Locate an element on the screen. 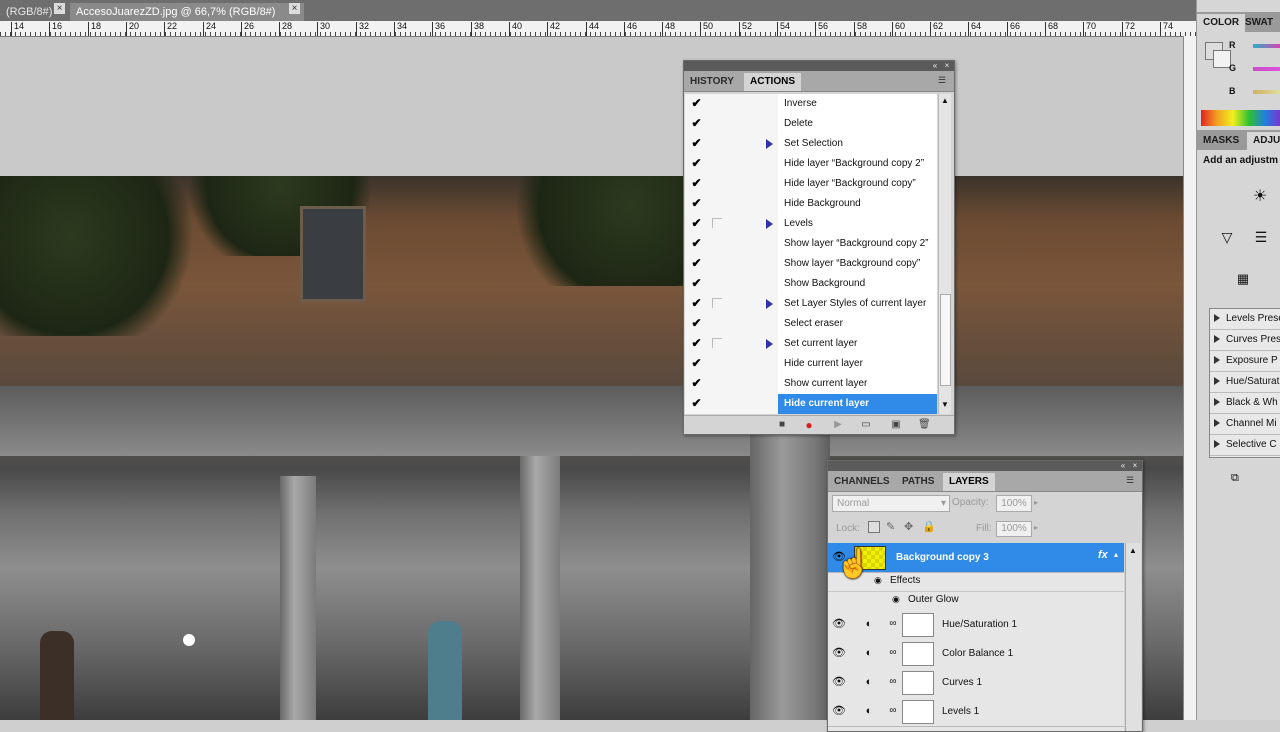  tab-masks: MASKS is located at coordinates (1221, 141).